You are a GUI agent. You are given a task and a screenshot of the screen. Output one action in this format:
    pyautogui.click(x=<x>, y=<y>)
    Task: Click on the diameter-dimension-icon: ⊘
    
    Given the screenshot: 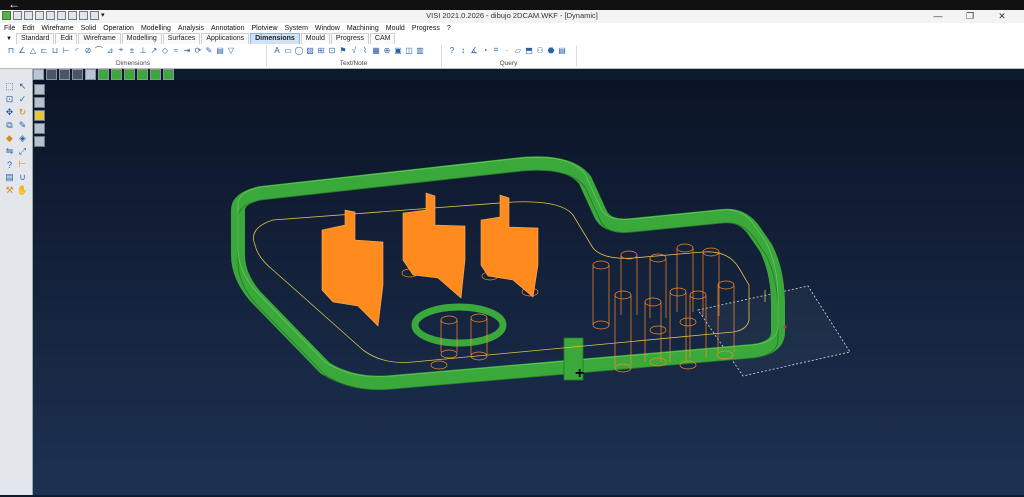 What is the action you would take?
    pyautogui.click(x=88, y=50)
    